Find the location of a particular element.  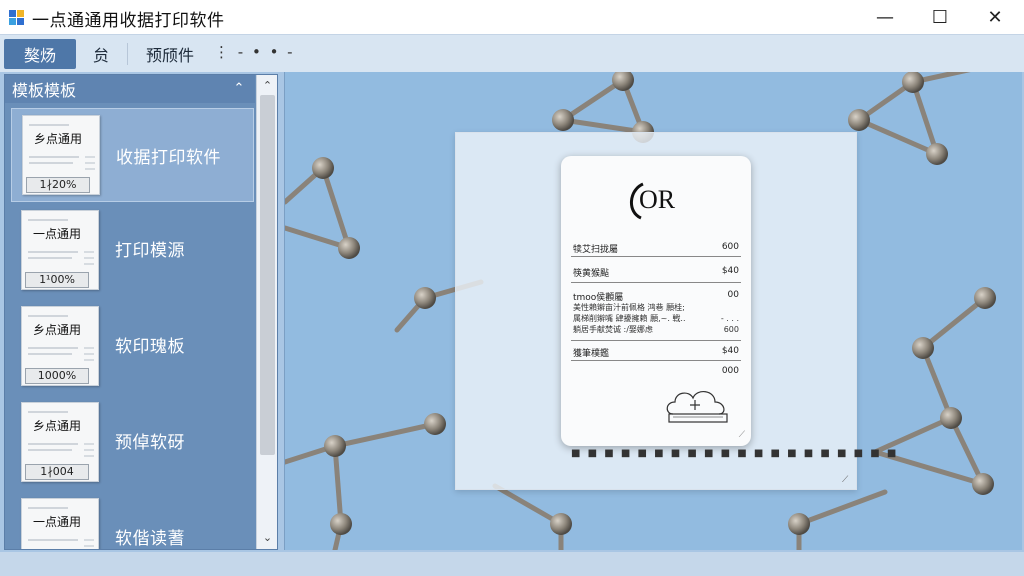

template-item: 乡点通用 1∤004 预倬软砑 is located at coordinates (132, 443).